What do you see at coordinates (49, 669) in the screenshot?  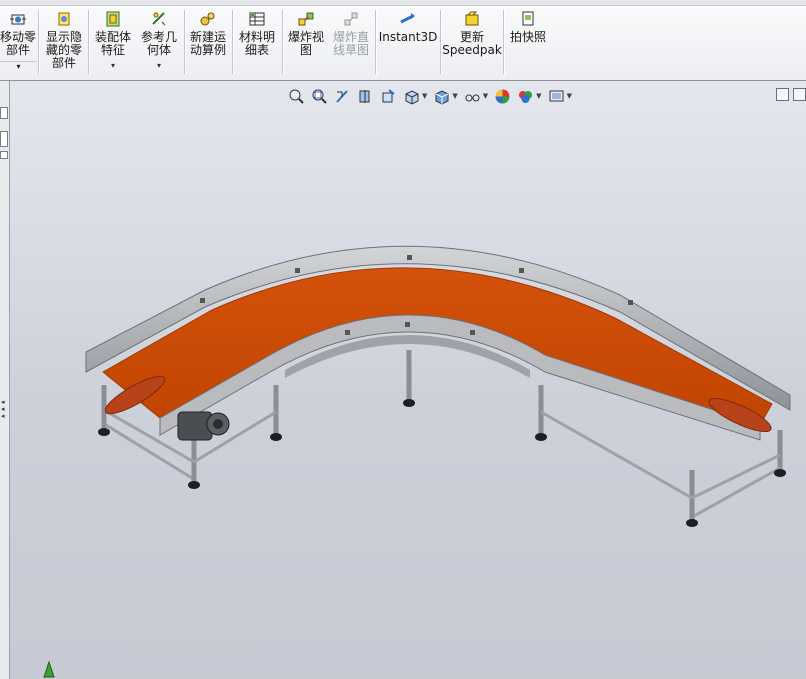 I see `axis-triad-icon` at bounding box center [49, 669].